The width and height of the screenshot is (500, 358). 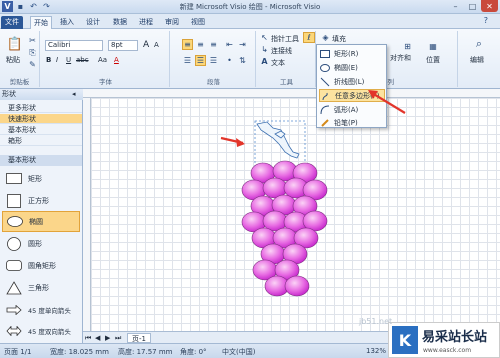 I want to click on edit-button: 编辑, so click(x=477, y=60).